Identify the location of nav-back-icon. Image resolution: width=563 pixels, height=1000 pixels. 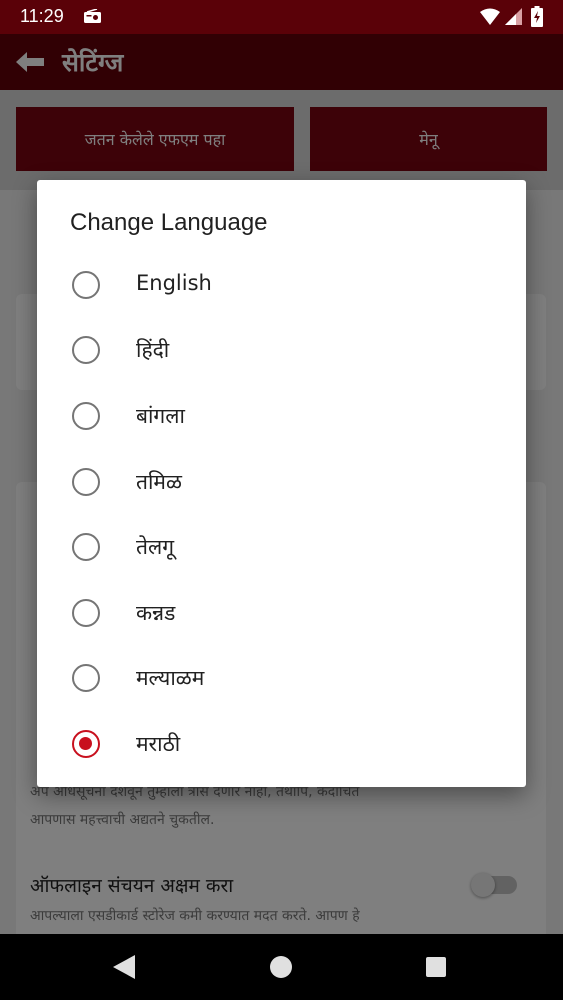
(124, 967).